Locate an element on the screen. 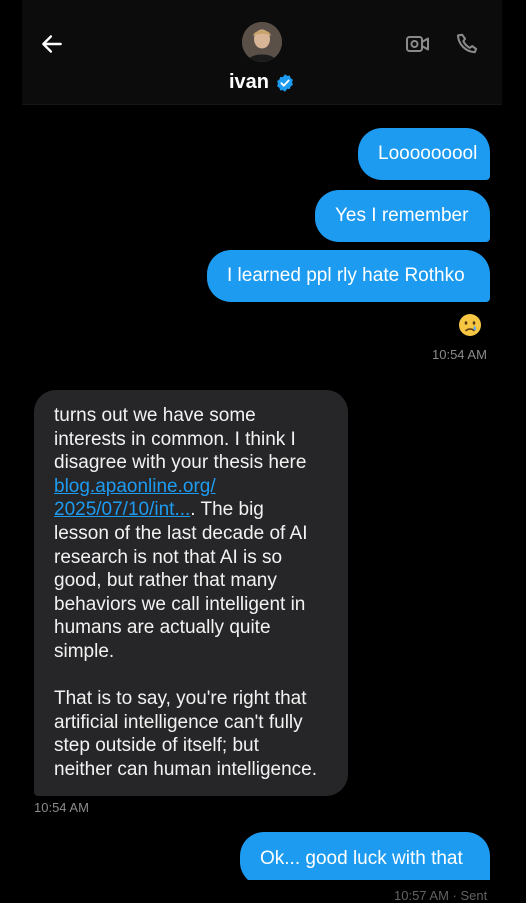  message-text: Ok... good luck with that is located at coordinates (361, 858).